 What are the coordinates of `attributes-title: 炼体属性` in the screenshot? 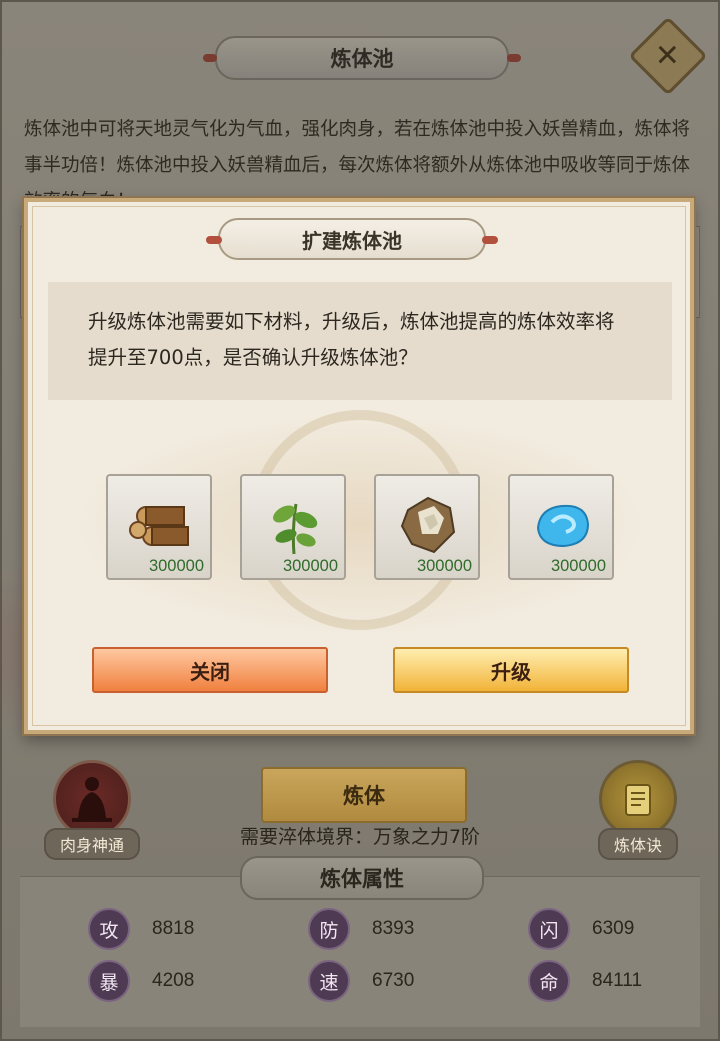 It's located at (362, 878).